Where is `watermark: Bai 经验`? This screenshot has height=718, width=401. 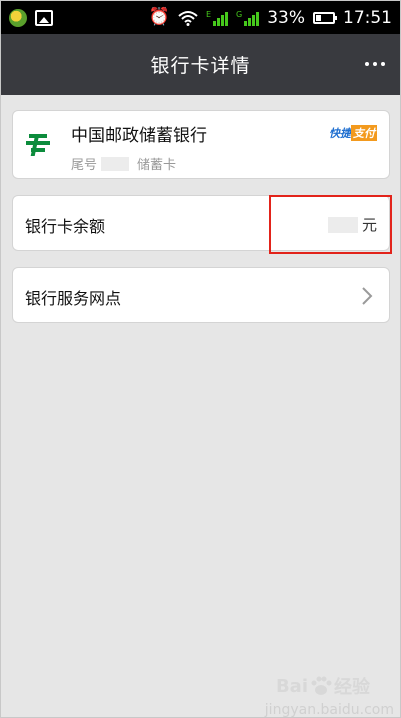
watermark: Bai 经验 is located at coordinates (323, 686).